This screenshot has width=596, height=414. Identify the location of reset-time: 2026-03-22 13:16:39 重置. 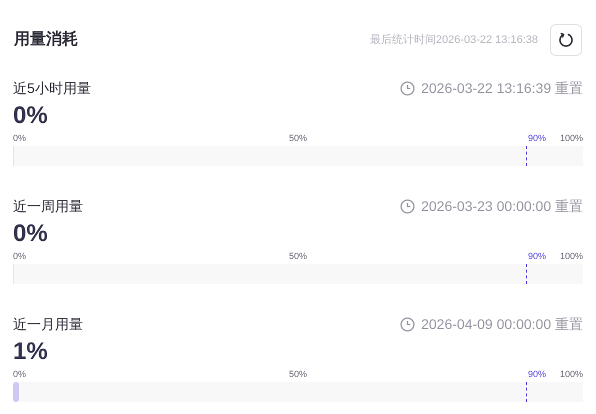
(502, 88).